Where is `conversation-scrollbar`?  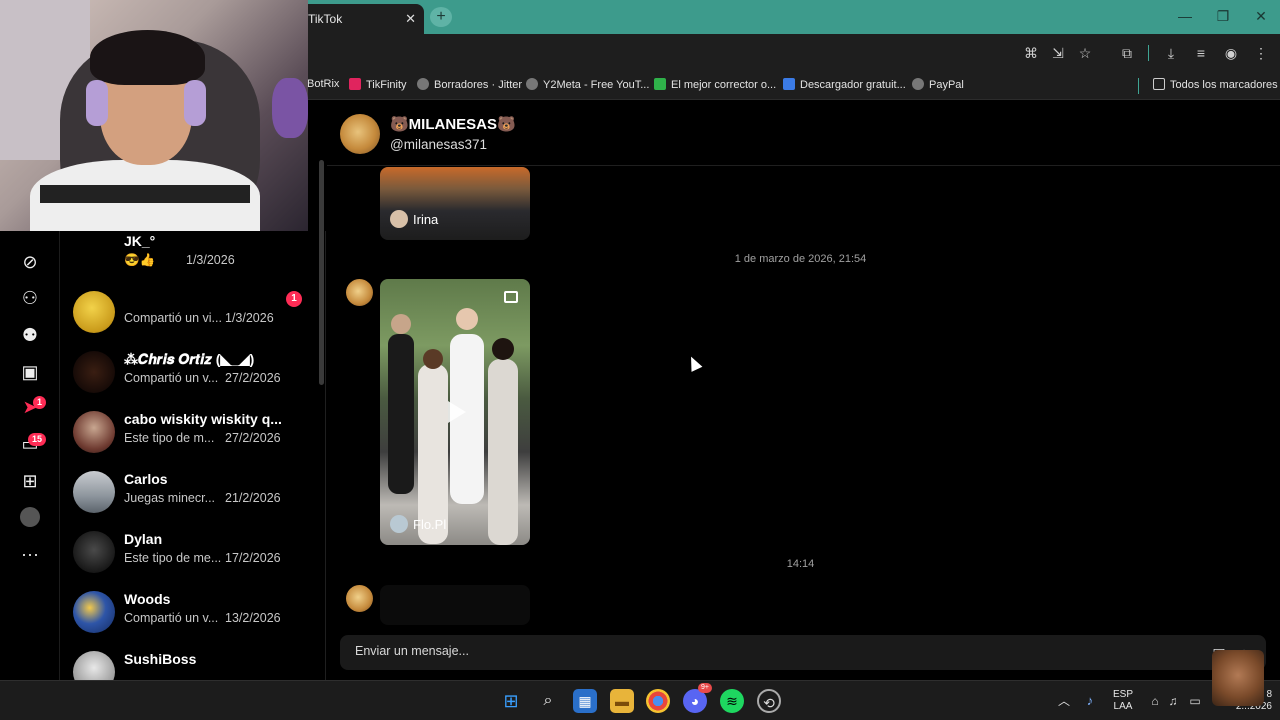
conversation-scrollbar is located at coordinates (321, 272).